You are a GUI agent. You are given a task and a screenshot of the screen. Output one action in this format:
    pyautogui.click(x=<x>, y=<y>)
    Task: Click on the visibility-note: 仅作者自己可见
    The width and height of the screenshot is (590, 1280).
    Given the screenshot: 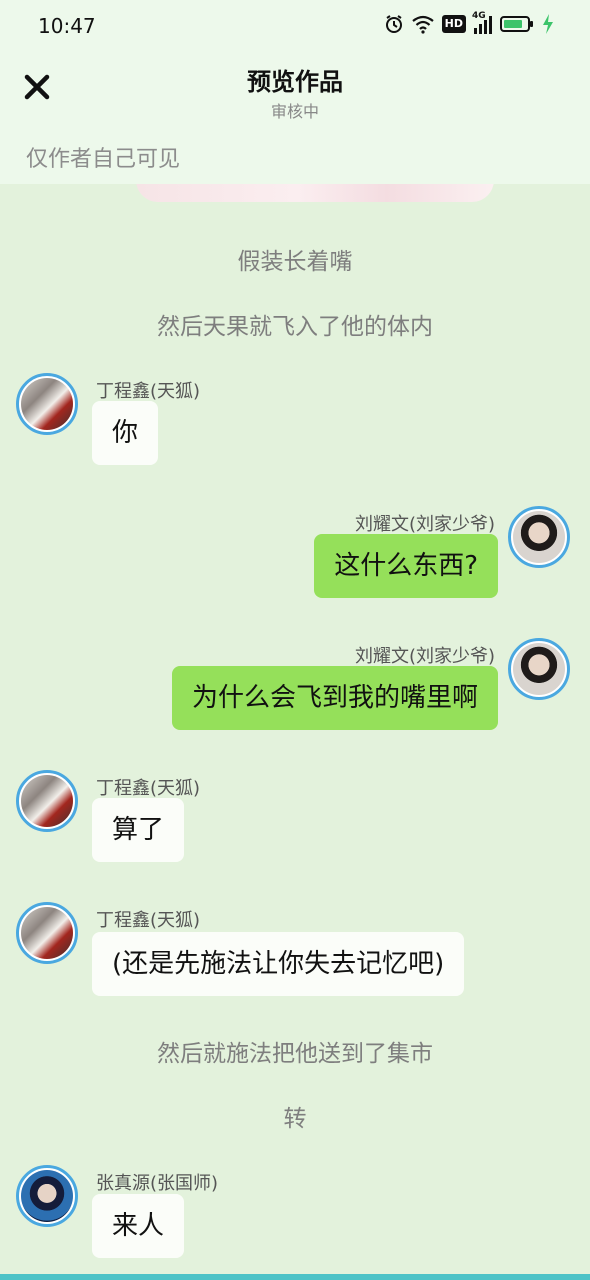 What is the action you would take?
    pyautogui.click(x=103, y=159)
    